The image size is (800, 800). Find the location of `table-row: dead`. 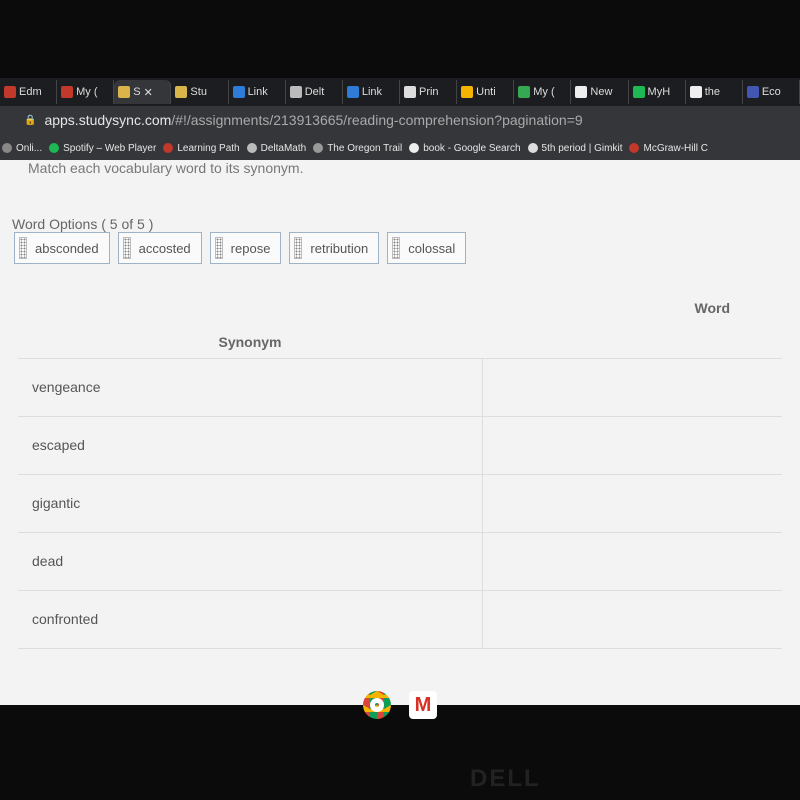

table-row: dead is located at coordinates (400, 561).